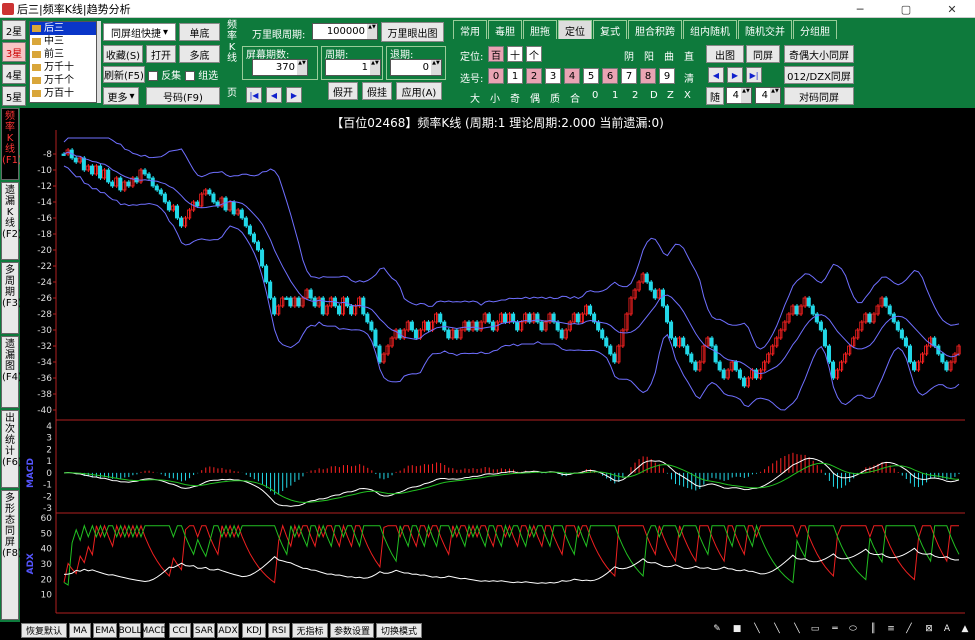 The height and width of the screenshot is (640, 975). What do you see at coordinates (44, 630) in the screenshot?
I see `restore-default-button: 恢复默认` at bounding box center [44, 630].